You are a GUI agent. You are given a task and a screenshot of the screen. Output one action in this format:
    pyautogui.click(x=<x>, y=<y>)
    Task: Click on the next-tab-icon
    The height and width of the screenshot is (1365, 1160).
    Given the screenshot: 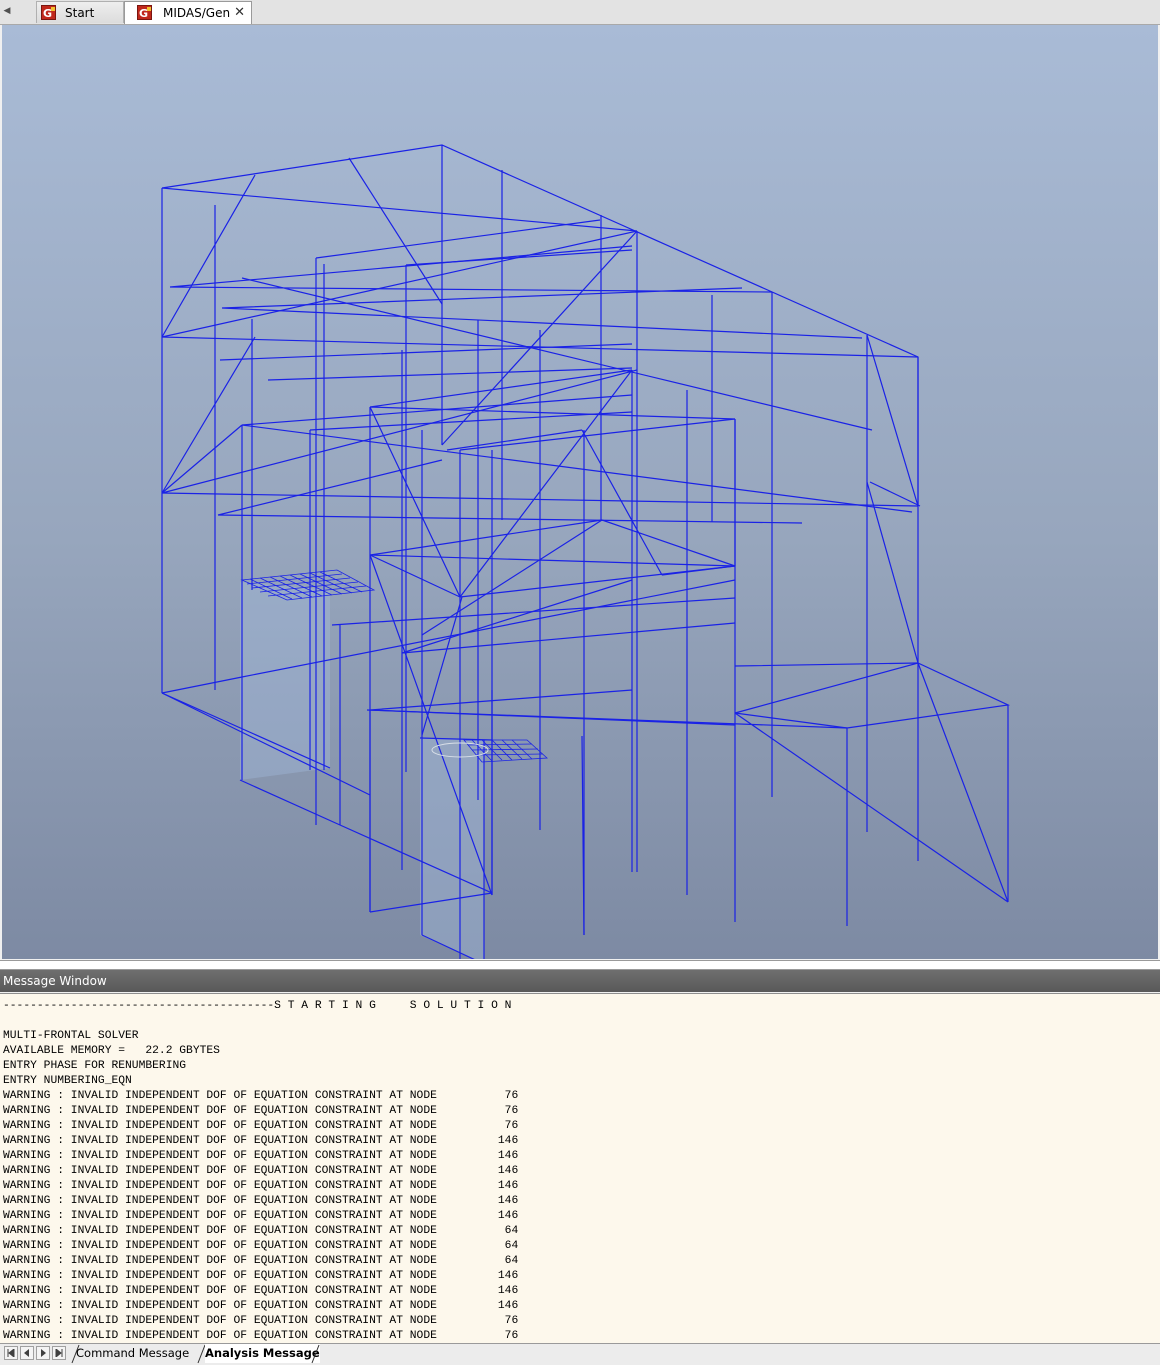 What is the action you would take?
    pyautogui.click(x=43, y=1353)
    